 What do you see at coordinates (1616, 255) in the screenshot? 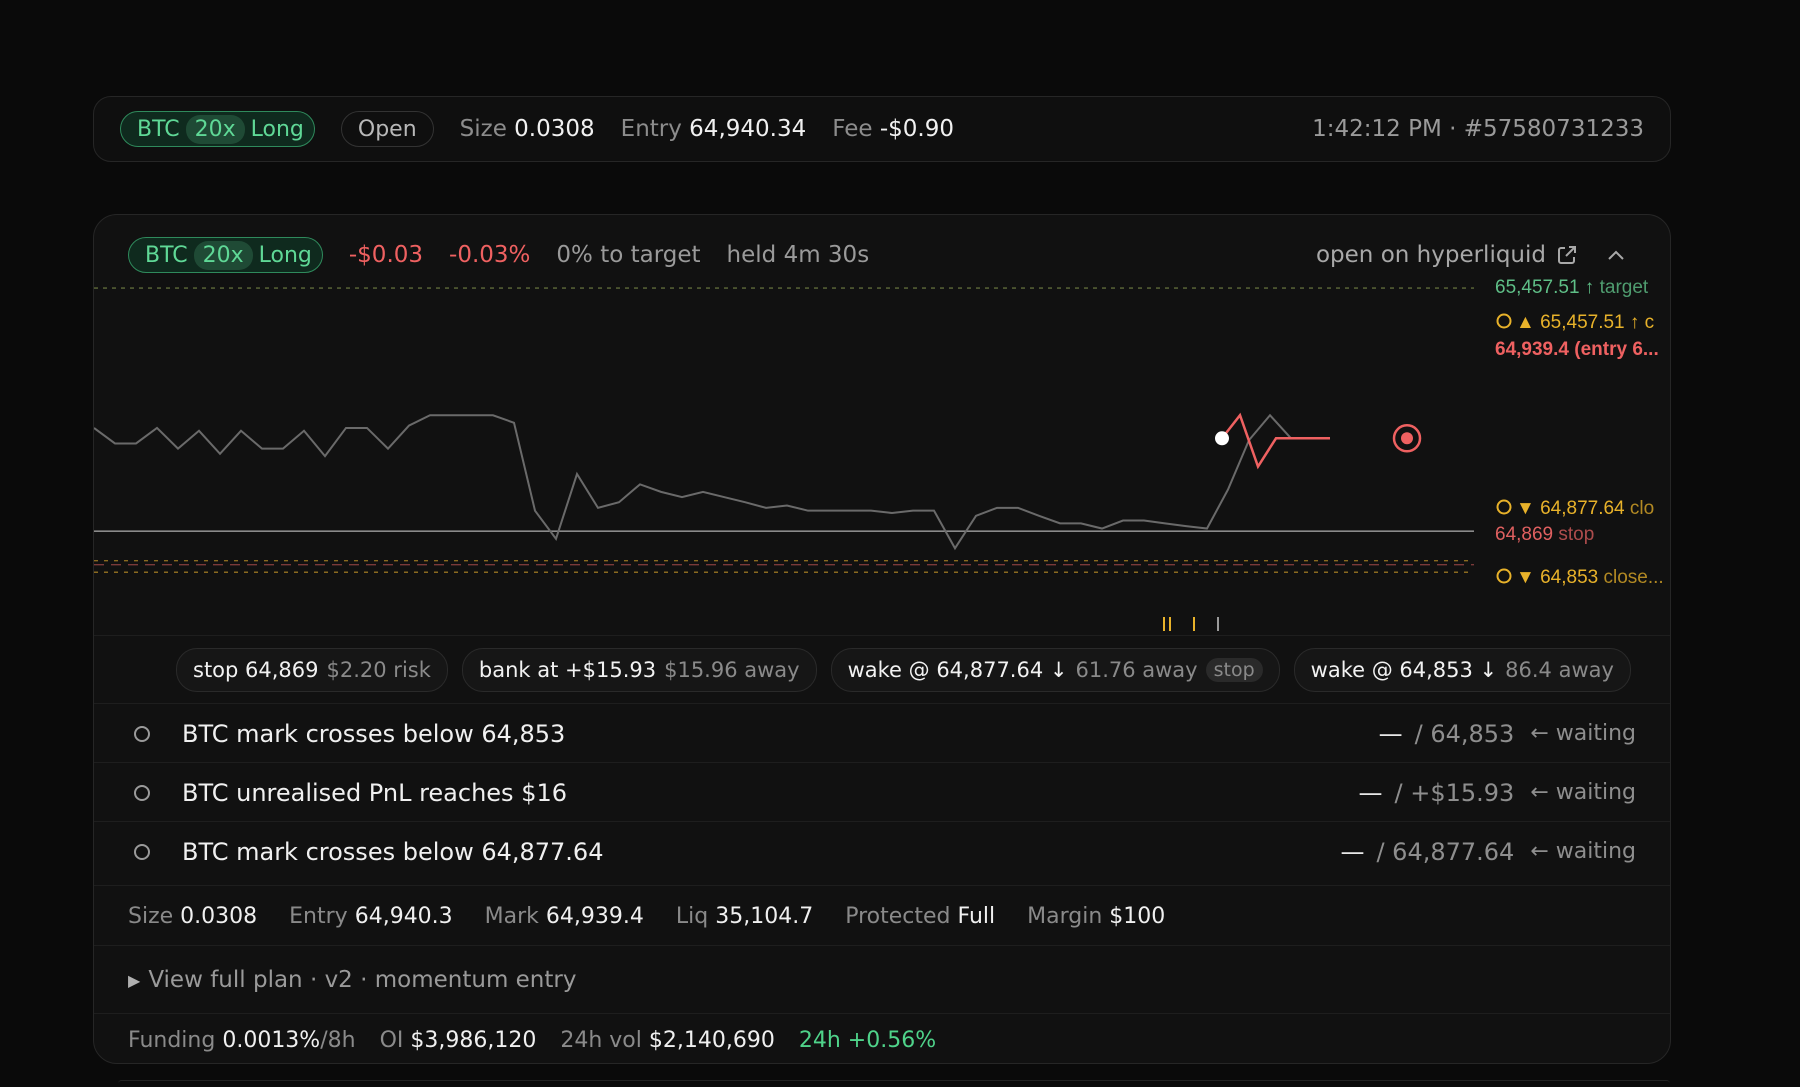
I see `chevron-up-icon` at bounding box center [1616, 255].